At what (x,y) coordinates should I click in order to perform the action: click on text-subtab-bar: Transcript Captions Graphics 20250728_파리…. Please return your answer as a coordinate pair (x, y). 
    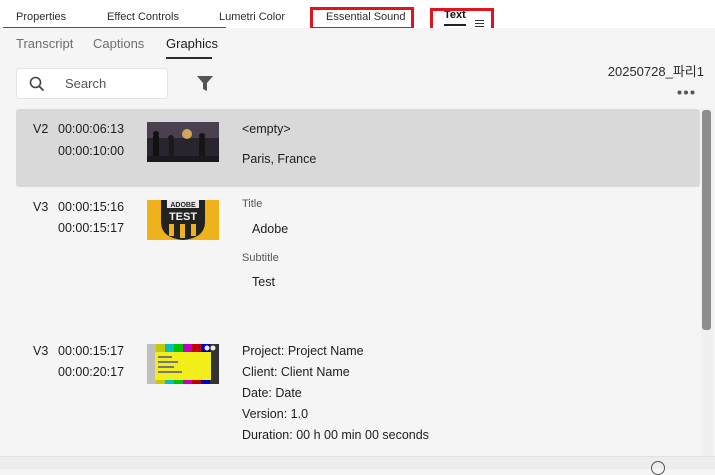
    Looking at the image, I should click on (357, 53).